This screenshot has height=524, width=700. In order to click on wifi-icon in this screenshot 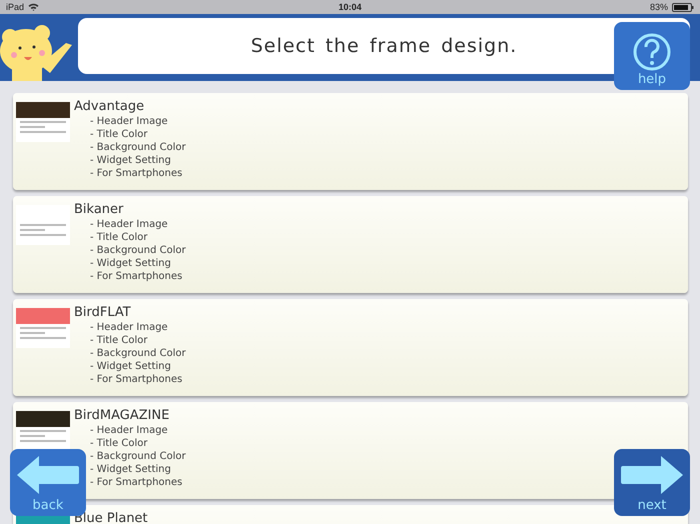, I will do `click(34, 7)`.